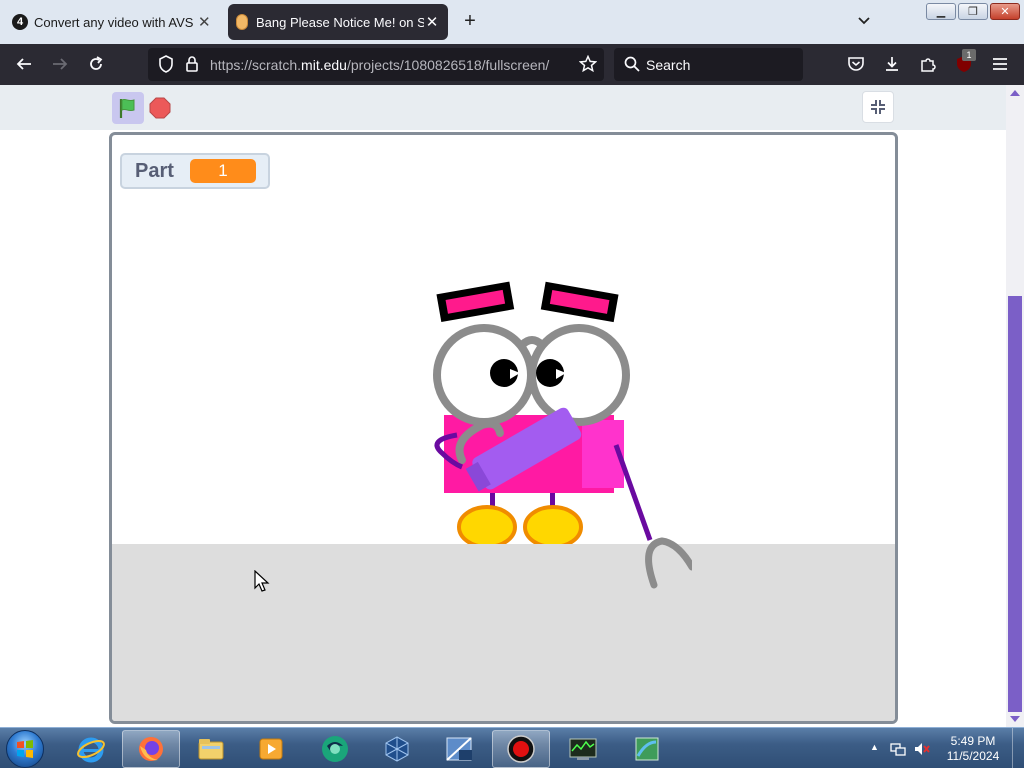 The width and height of the screenshot is (1024, 772). What do you see at coordinates (166, 64) in the screenshot?
I see `tracking-protection-shield-icon` at bounding box center [166, 64].